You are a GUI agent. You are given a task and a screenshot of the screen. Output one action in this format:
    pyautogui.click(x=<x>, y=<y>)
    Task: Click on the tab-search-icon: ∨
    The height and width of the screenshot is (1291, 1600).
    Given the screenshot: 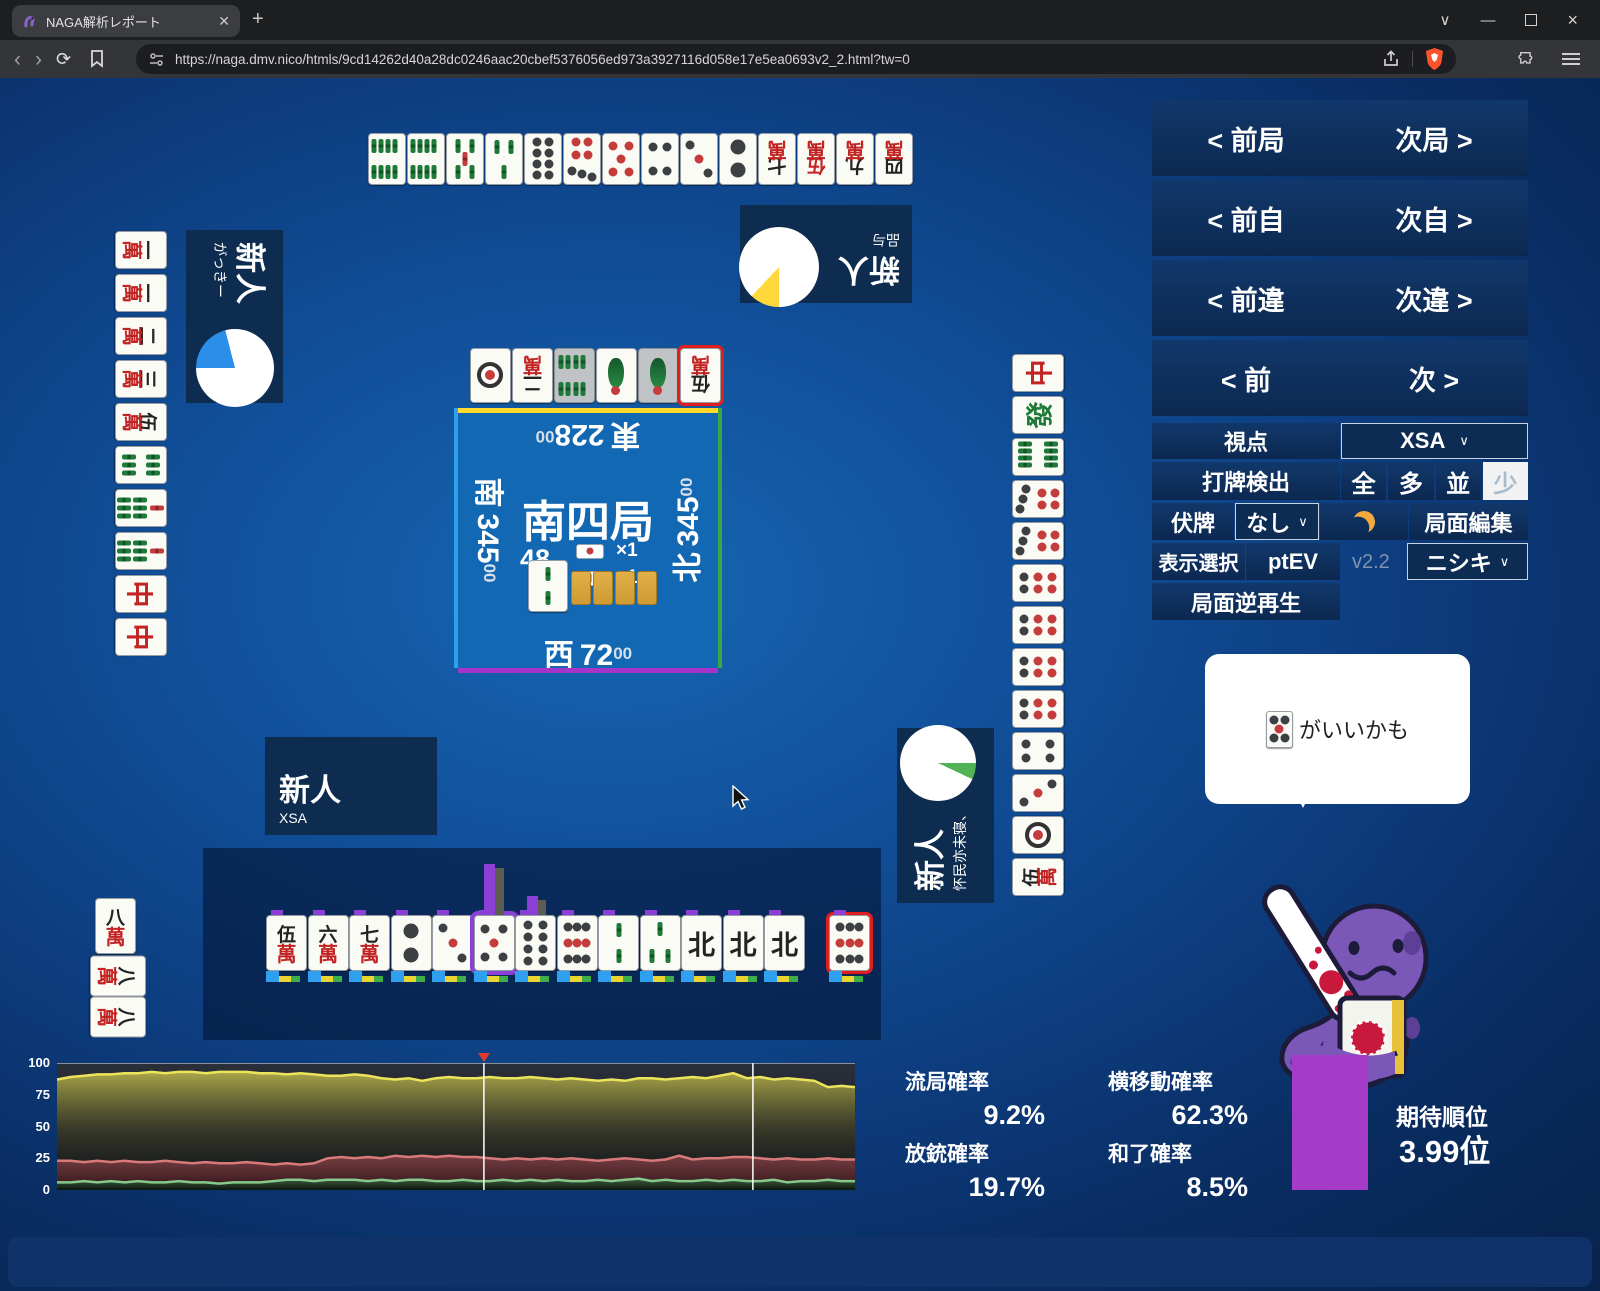 What is the action you would take?
    pyautogui.click(x=1445, y=20)
    